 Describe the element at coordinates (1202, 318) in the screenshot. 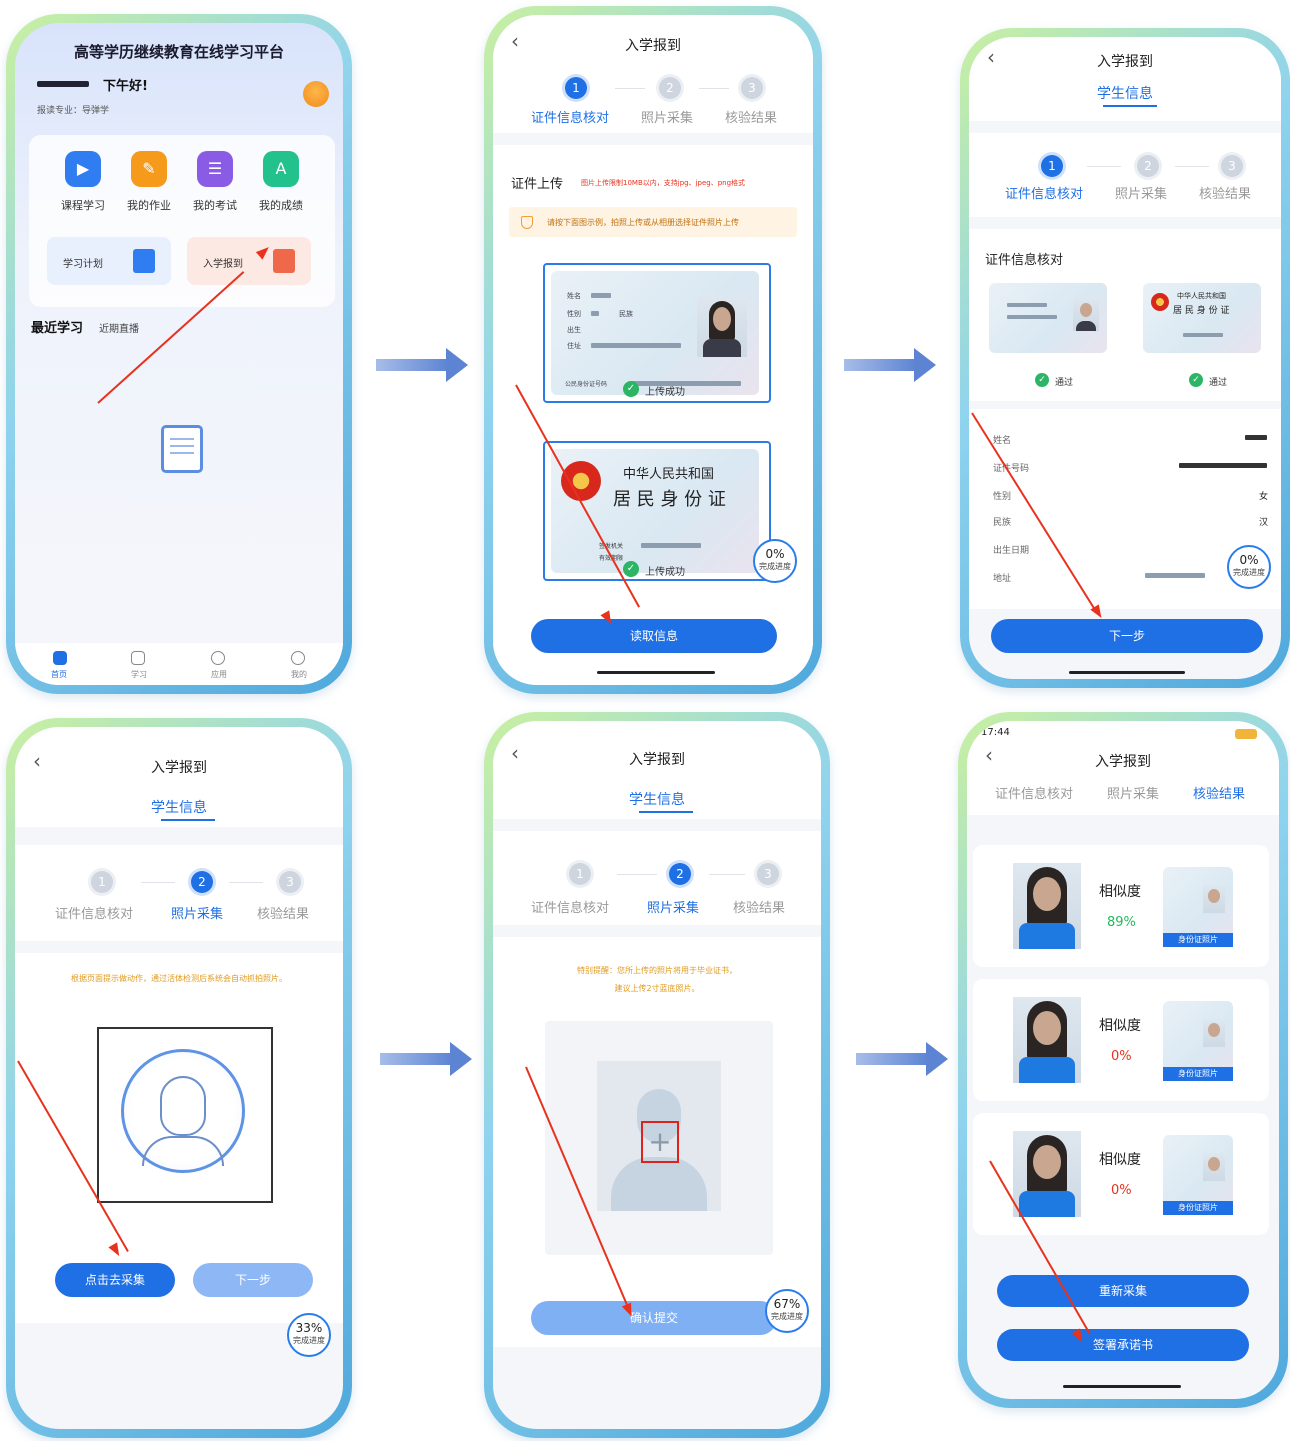

I see `id-back-thumb: 中华人民共和国 居 民 身 份 证` at that location.